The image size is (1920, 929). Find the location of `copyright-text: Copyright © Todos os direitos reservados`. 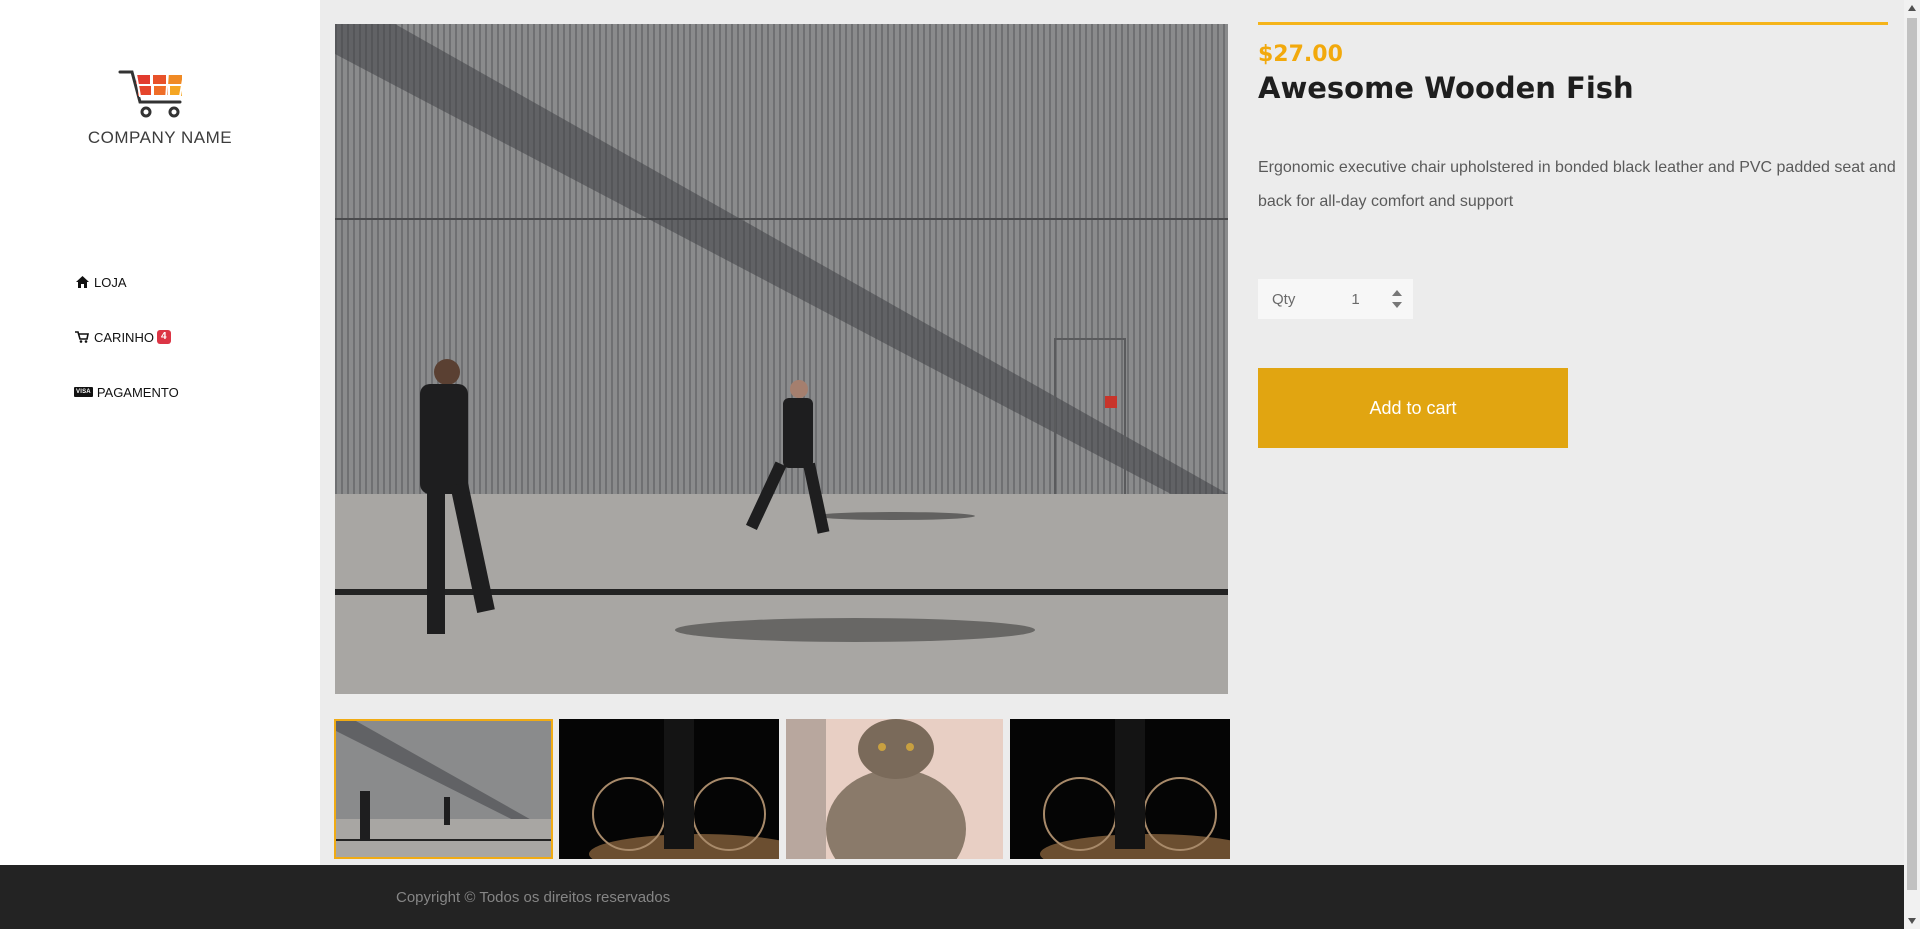

copyright-text: Copyright © Todos os direitos reservados is located at coordinates (533, 897).